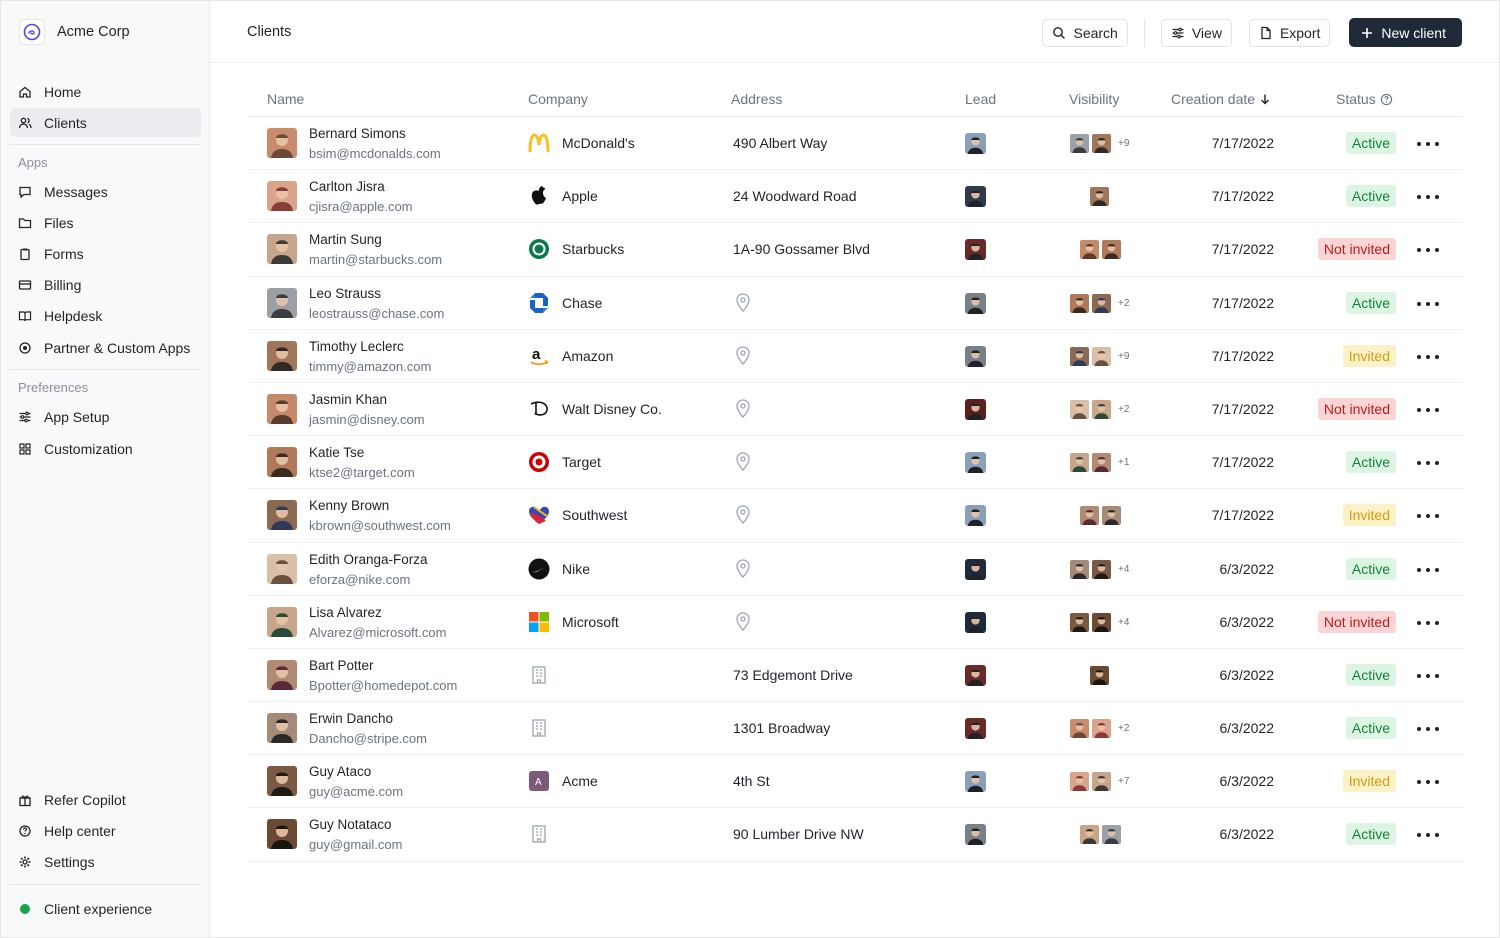 The image size is (1500, 938). Describe the element at coordinates (1196, 32) in the screenshot. I see `view-button: View` at that location.